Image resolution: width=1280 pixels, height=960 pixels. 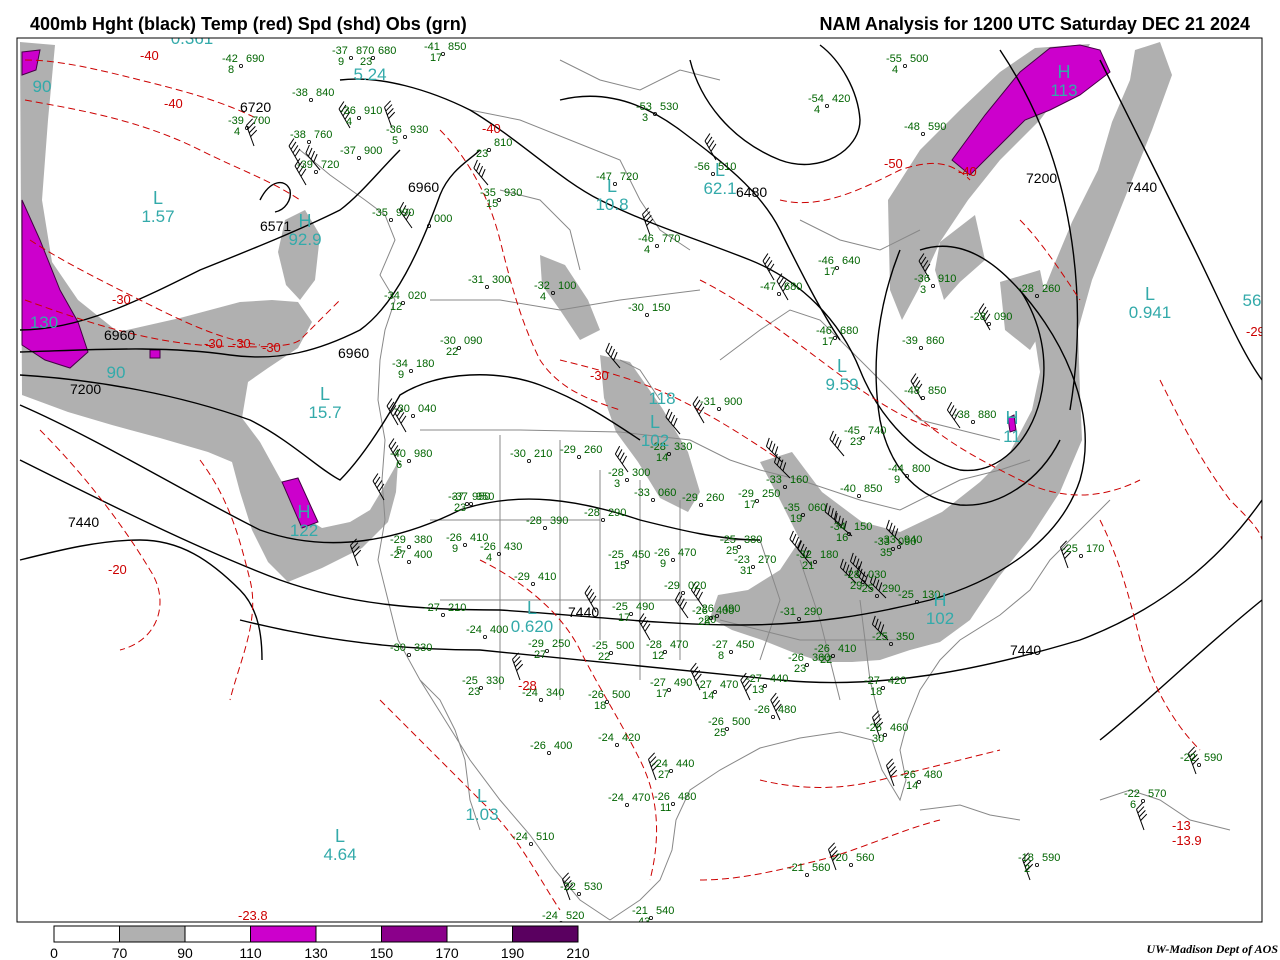 I want to click on svg-text: 330, so click(x=495, y=681).